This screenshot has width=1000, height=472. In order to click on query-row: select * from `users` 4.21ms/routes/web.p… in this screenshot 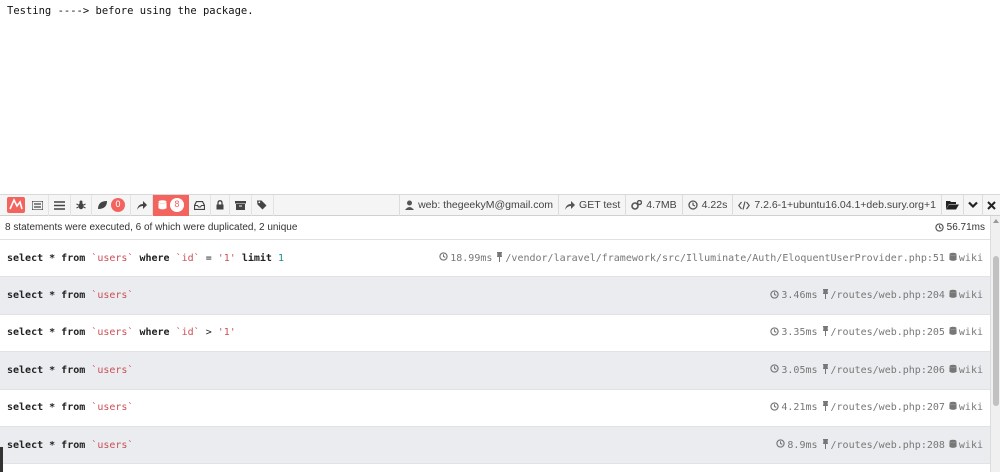, I will do `click(495, 408)`.